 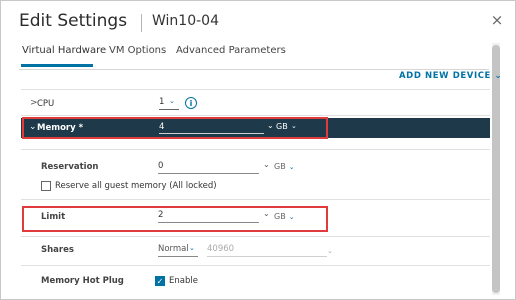 I want to click on reserve-all-label: Reserve all guest memory (All locked), so click(x=136, y=186).